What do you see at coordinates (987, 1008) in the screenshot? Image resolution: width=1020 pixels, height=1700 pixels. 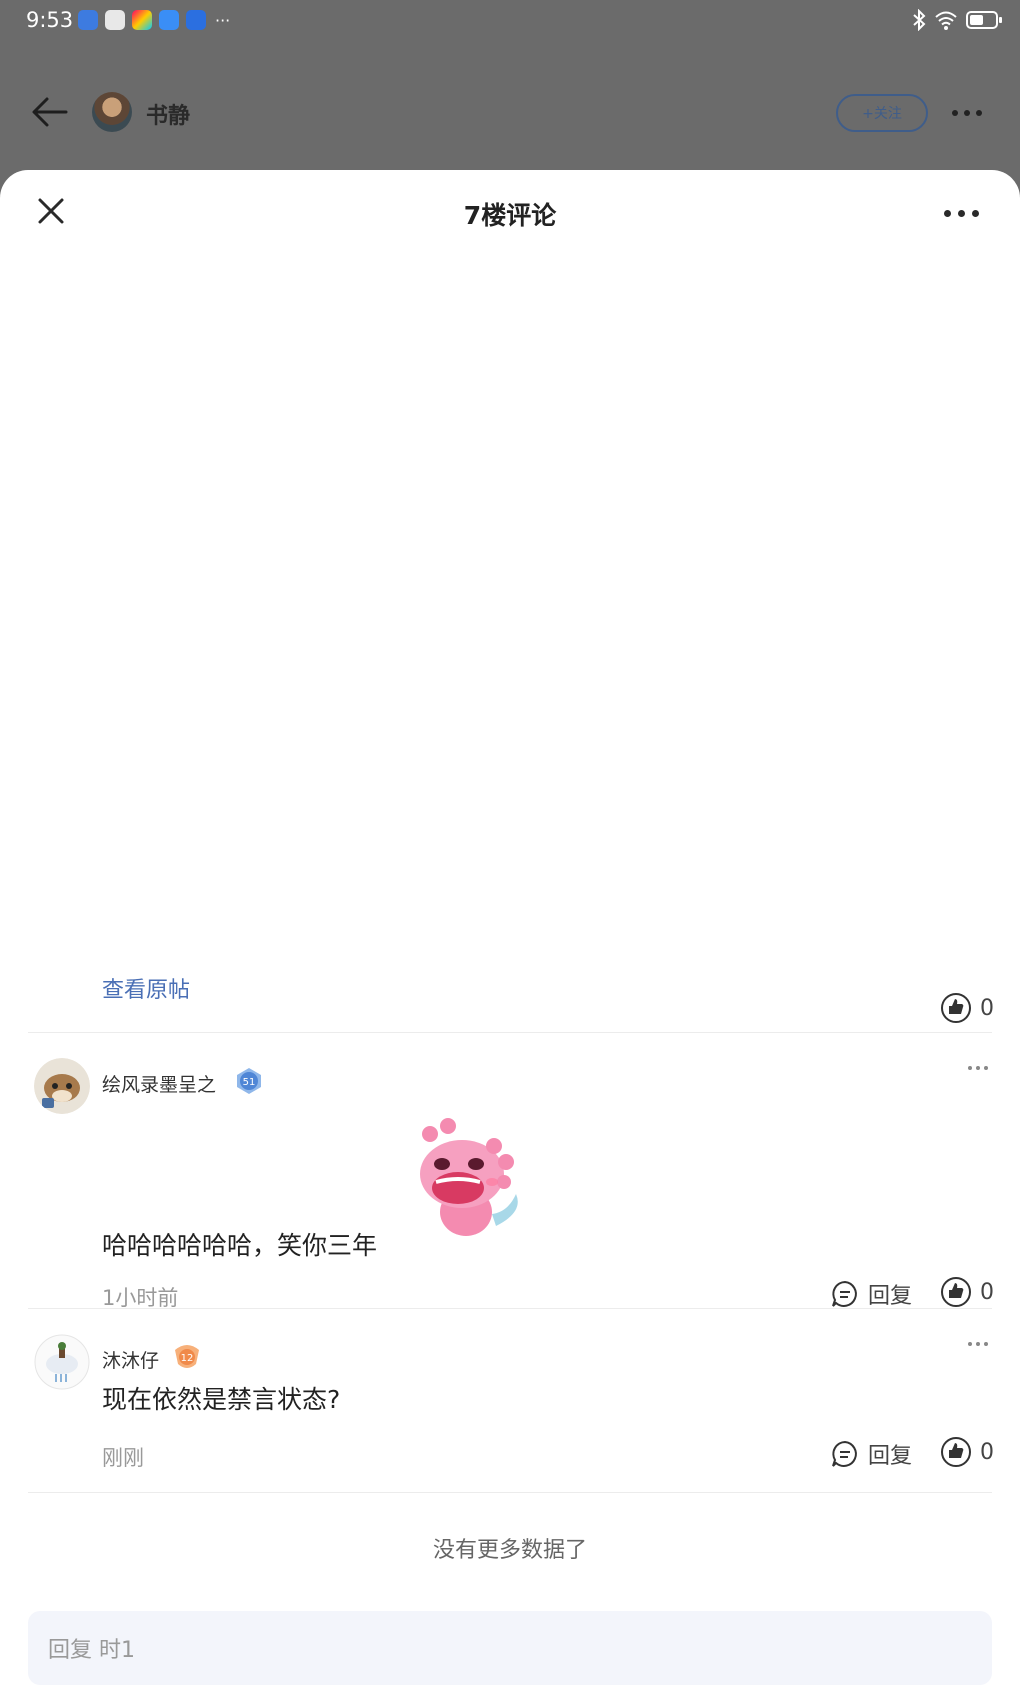 I see `post-like-count: 0` at bounding box center [987, 1008].